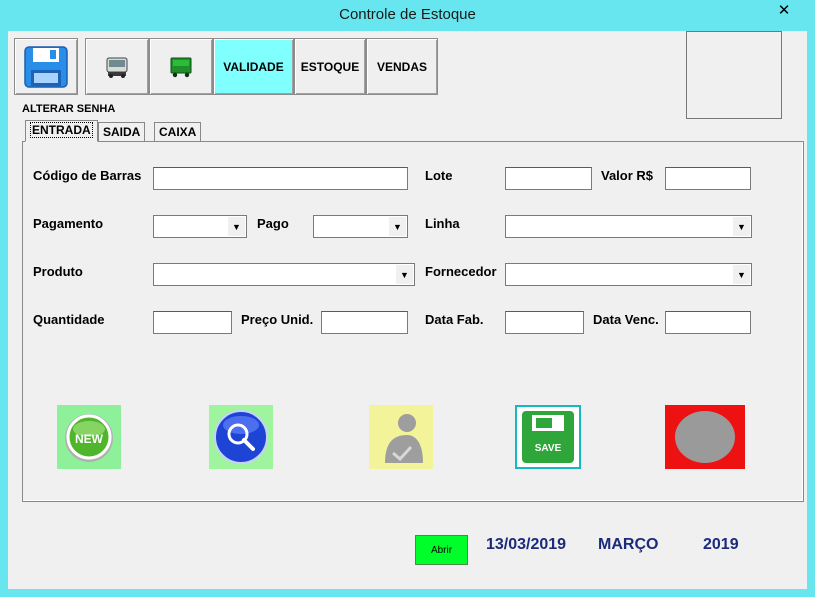  I want to click on tab-saida: SAIDA, so click(122, 131).